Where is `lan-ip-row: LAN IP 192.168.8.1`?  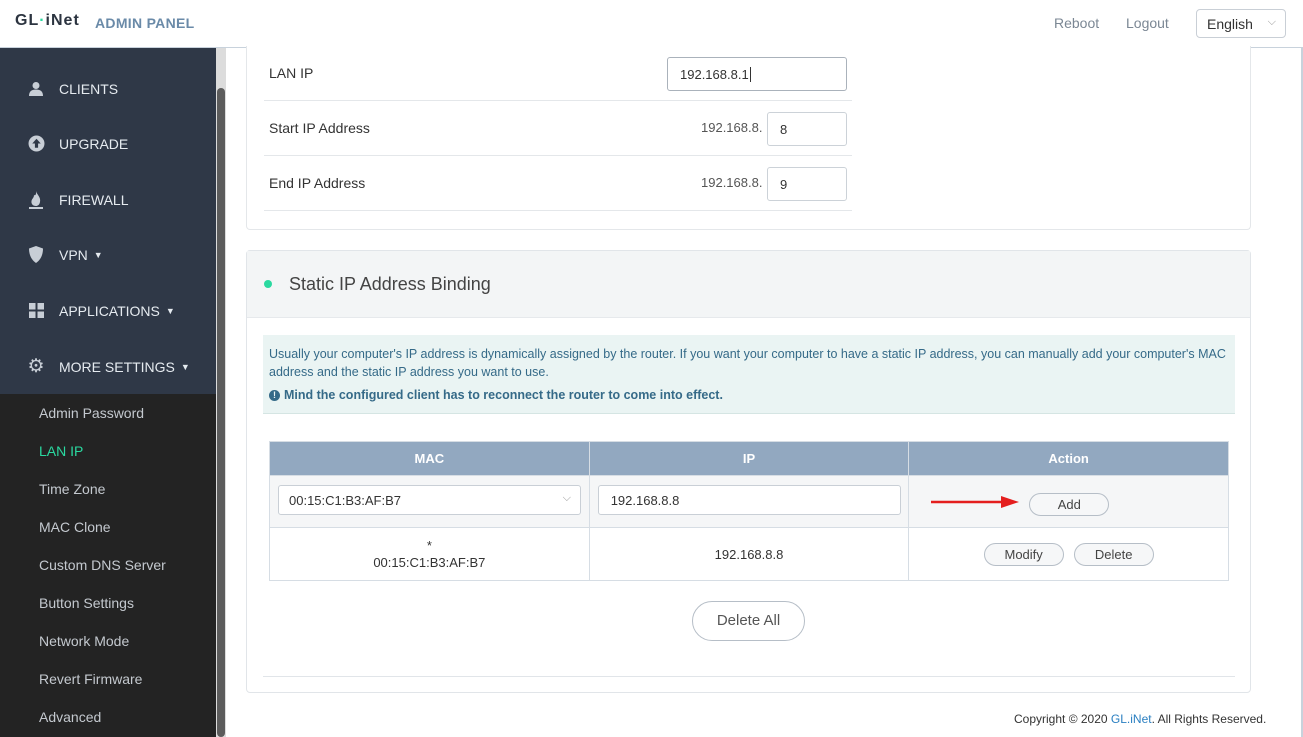
lan-ip-row: LAN IP 192.168.8.1 is located at coordinates (558, 73).